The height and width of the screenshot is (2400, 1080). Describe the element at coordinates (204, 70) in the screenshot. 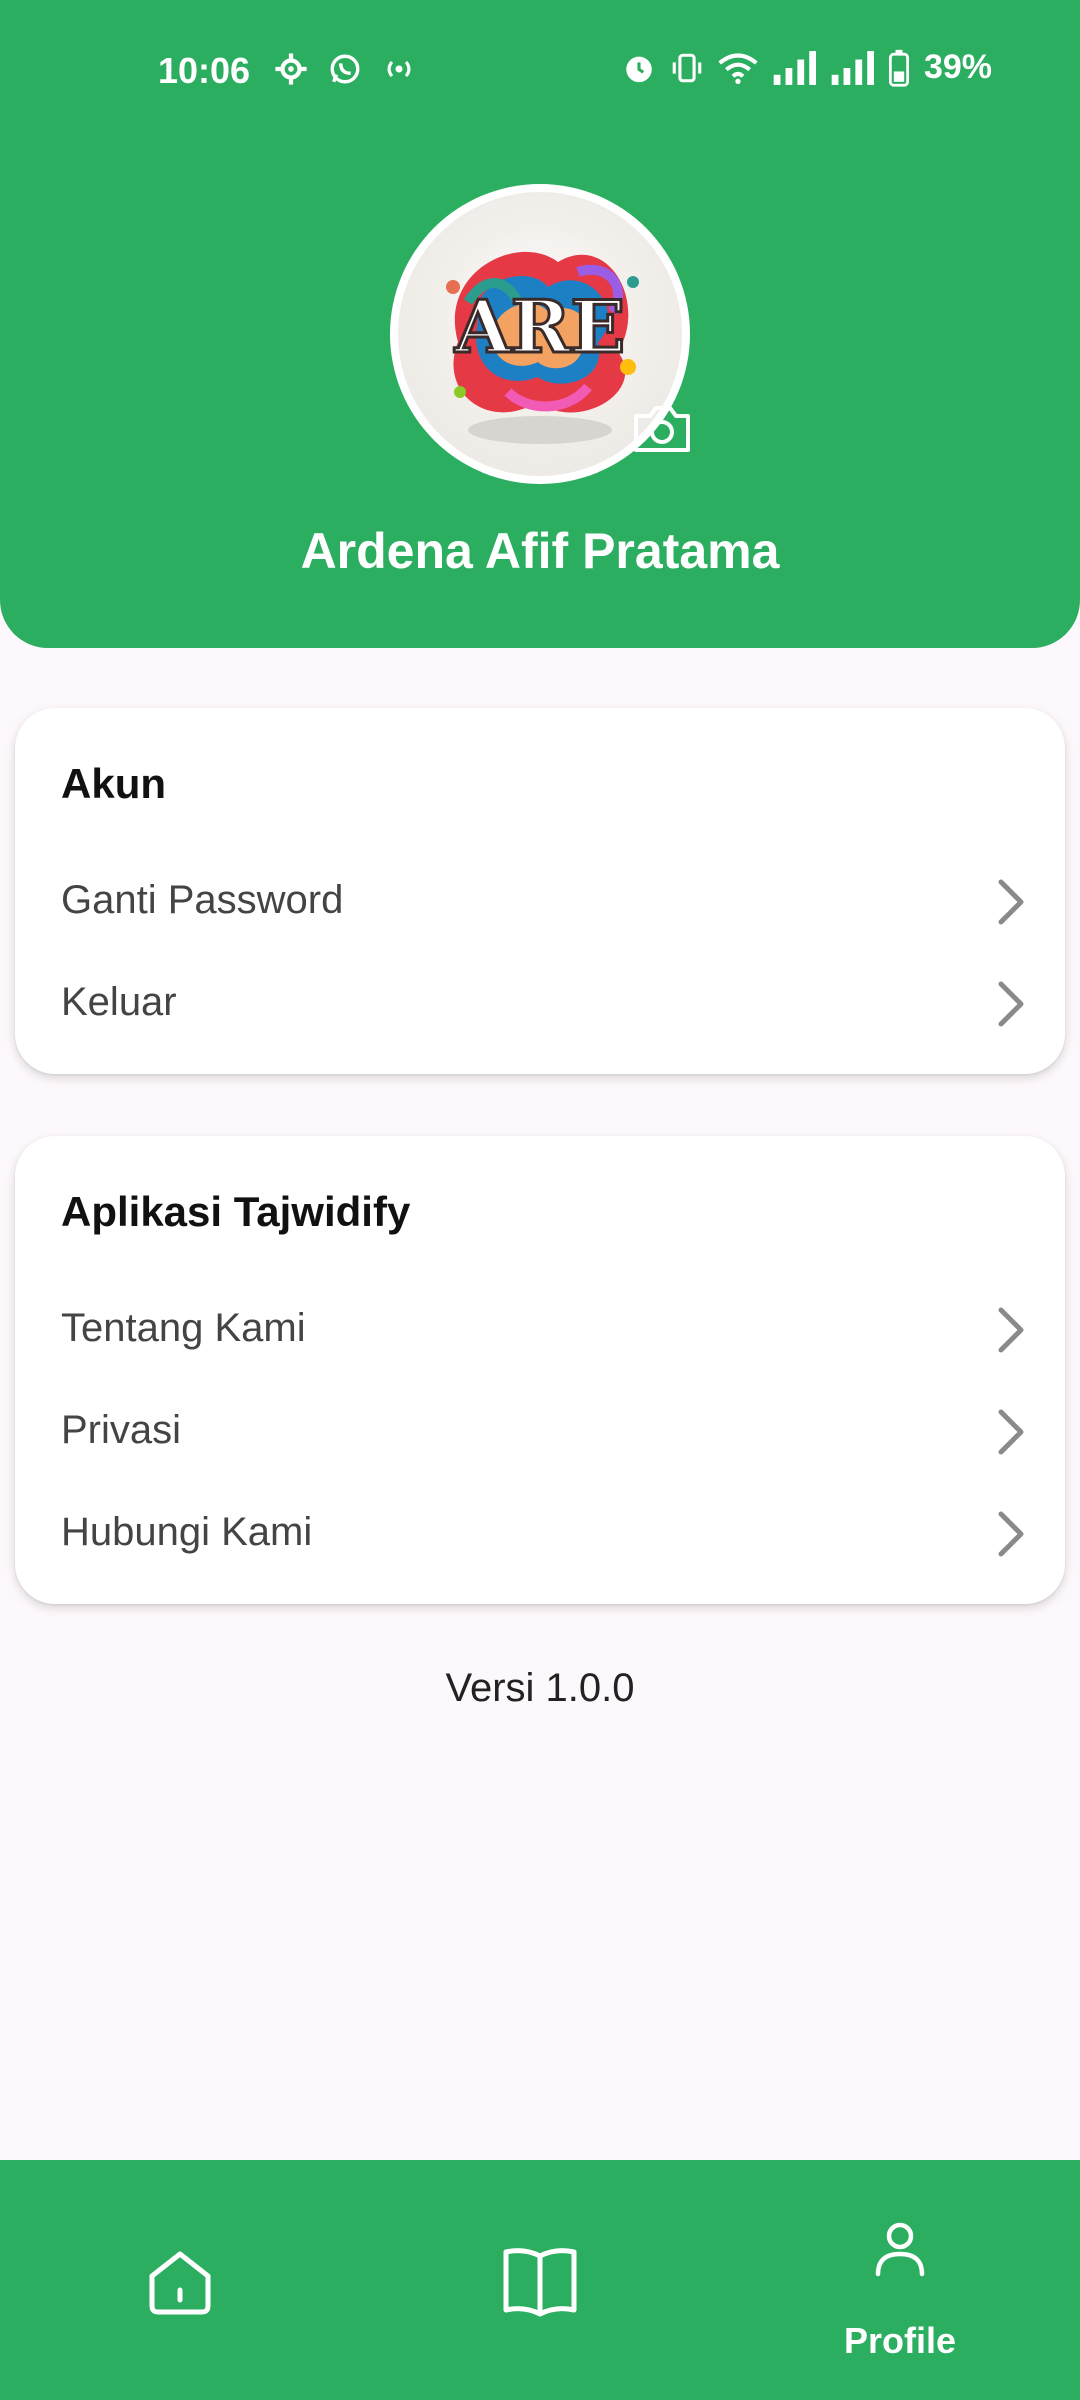

I see `status-time: 10:06` at that location.